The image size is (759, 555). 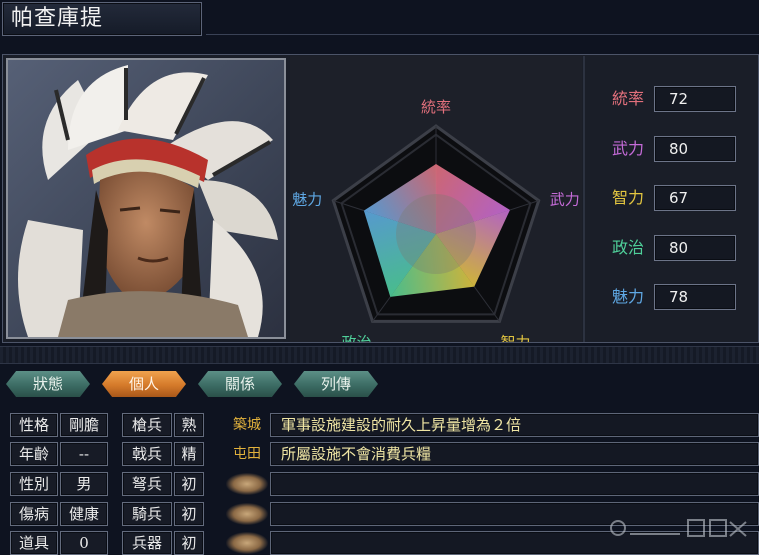 I want to click on tab-3: 關係, so click(x=240, y=384).